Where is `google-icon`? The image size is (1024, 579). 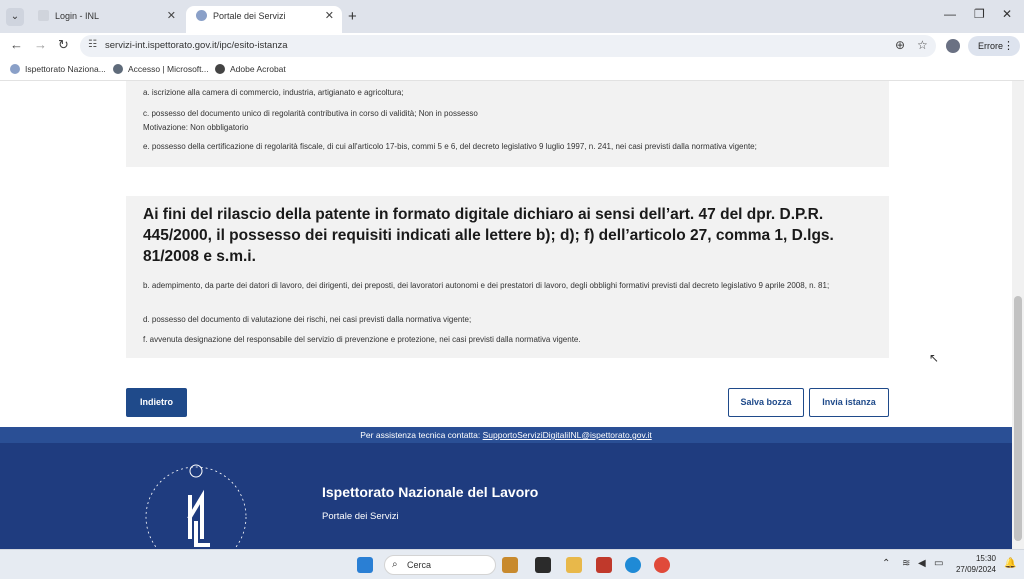
google-icon is located at coordinates (118, 69).